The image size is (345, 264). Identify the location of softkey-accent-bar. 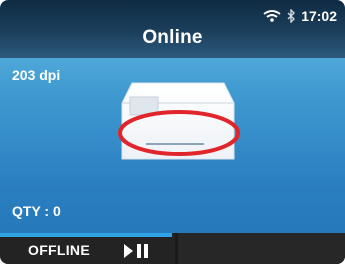
(86, 235).